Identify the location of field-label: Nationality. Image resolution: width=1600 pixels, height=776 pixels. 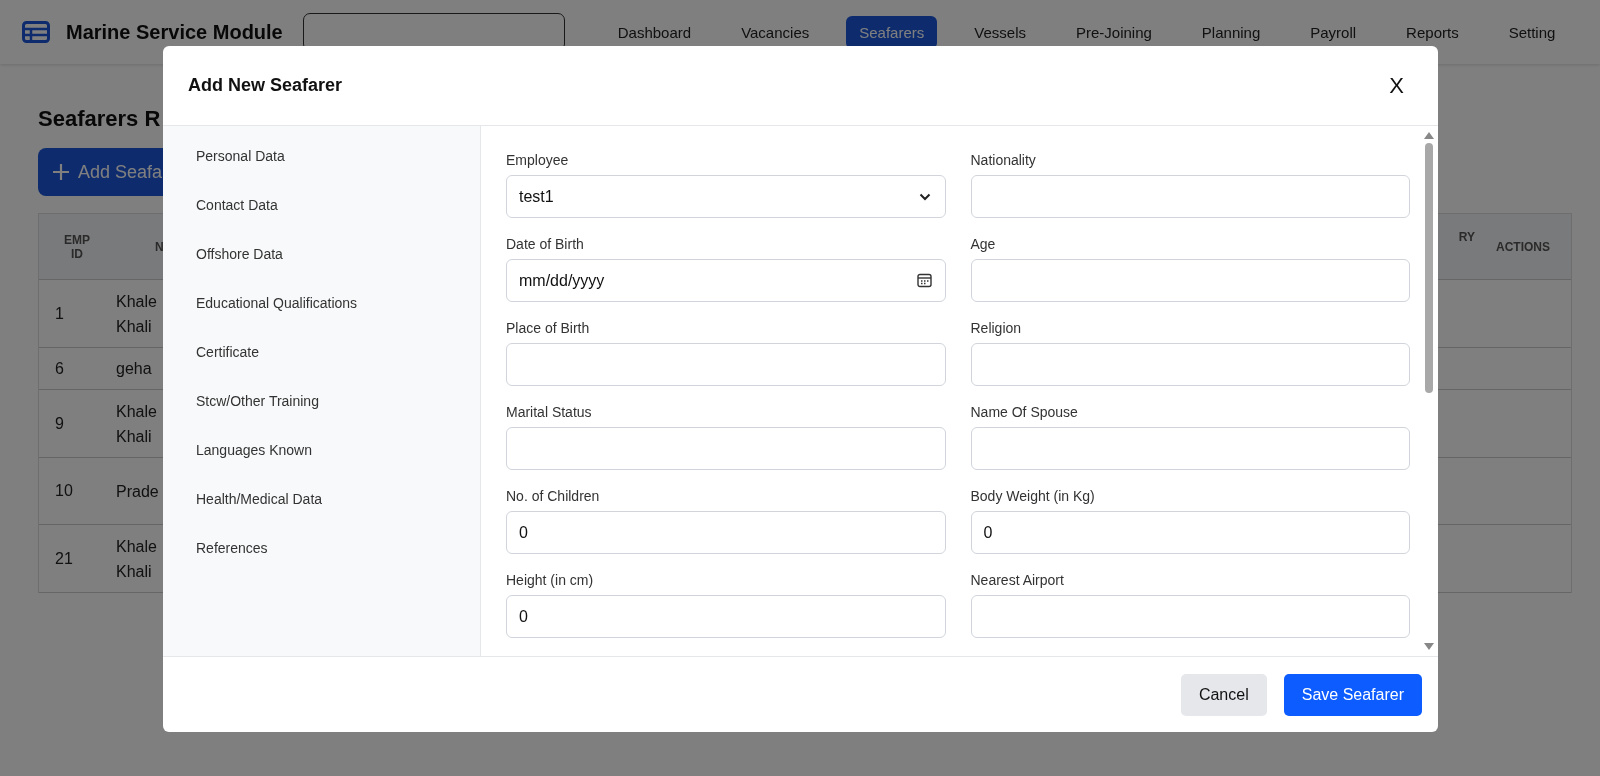
(1003, 160).